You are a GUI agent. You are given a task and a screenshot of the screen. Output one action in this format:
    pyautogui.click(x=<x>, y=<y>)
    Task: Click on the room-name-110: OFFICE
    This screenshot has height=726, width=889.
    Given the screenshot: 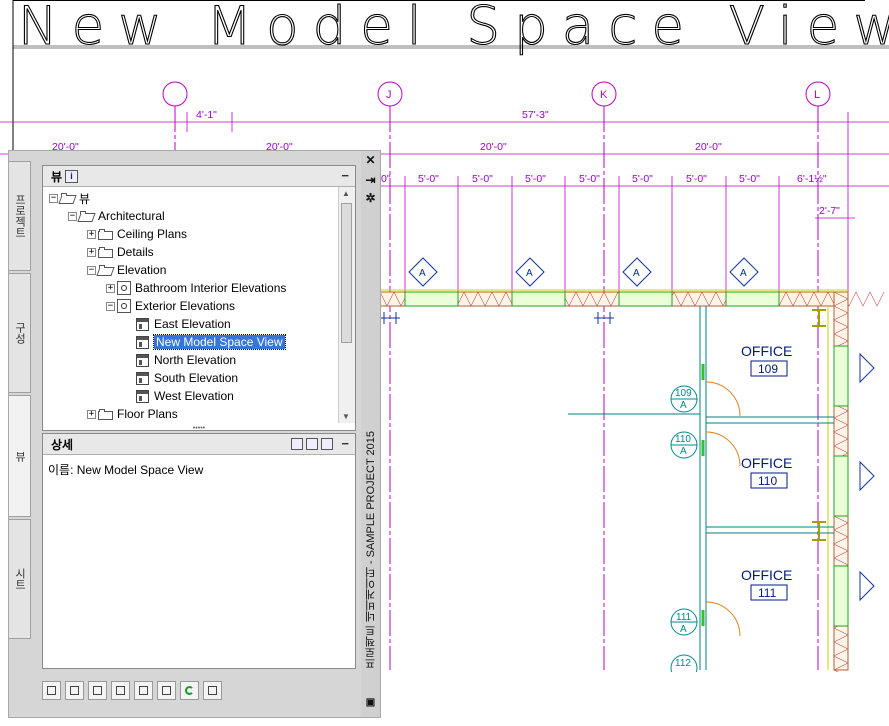 What is the action you would take?
    pyautogui.click(x=766, y=463)
    